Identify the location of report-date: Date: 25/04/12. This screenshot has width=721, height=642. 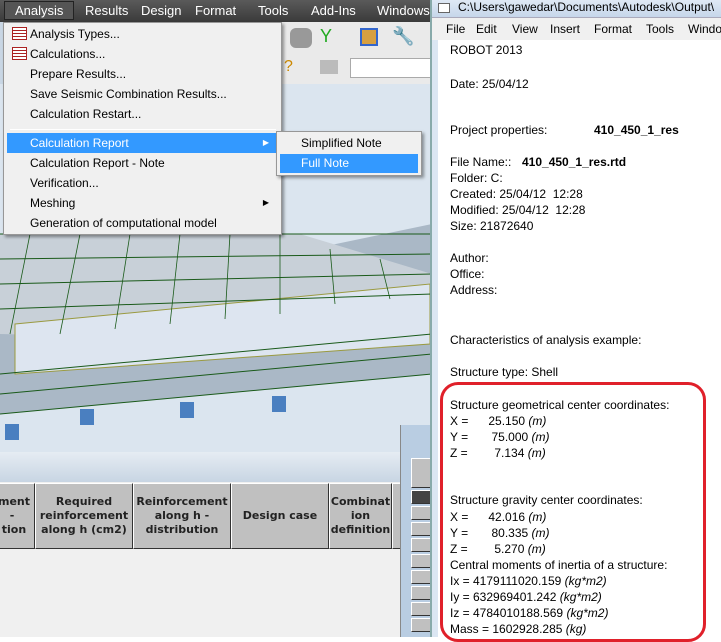
(489, 84).